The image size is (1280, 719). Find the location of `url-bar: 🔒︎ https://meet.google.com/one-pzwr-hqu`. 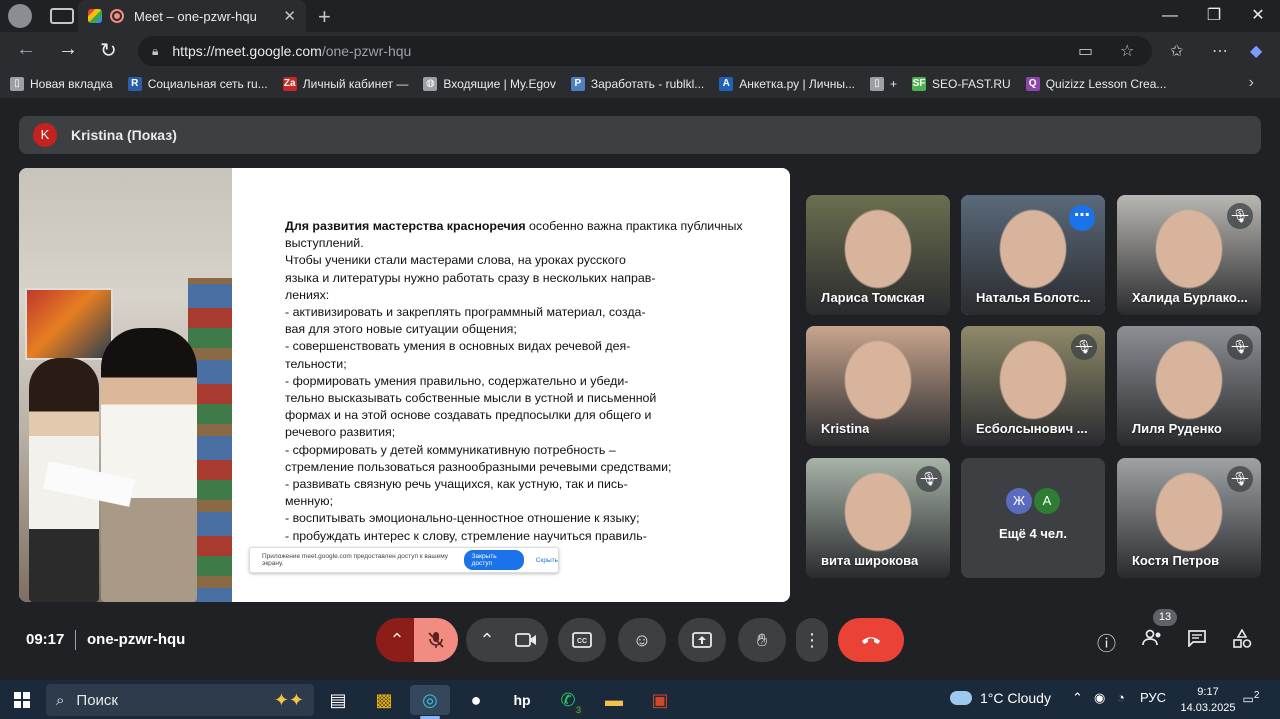

url-bar: 🔒︎ https://meet.google.com/one-pzwr-hqu is located at coordinates (645, 51).